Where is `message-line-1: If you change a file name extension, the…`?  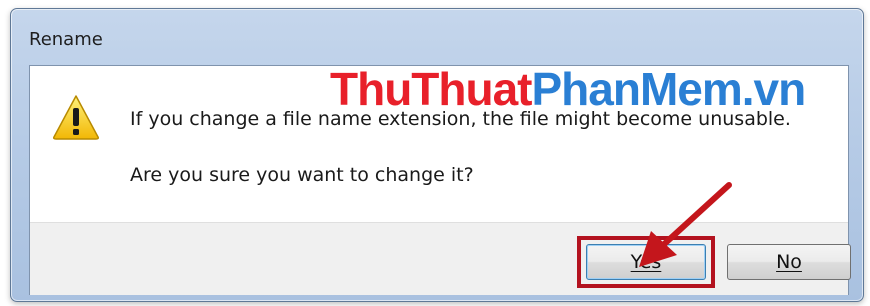 message-line-1: If you change a file name extension, the… is located at coordinates (460, 119).